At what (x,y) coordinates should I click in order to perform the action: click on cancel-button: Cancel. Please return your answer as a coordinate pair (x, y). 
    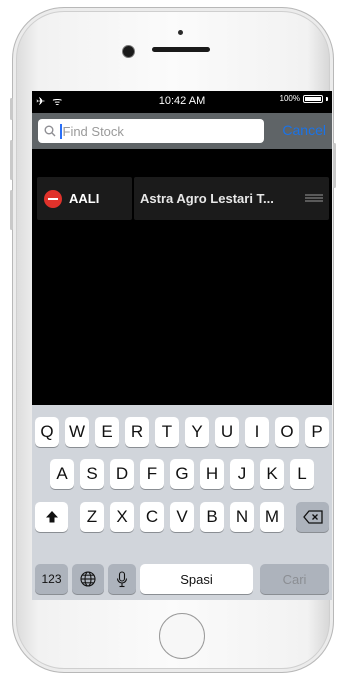
    Looking at the image, I should click on (304, 130).